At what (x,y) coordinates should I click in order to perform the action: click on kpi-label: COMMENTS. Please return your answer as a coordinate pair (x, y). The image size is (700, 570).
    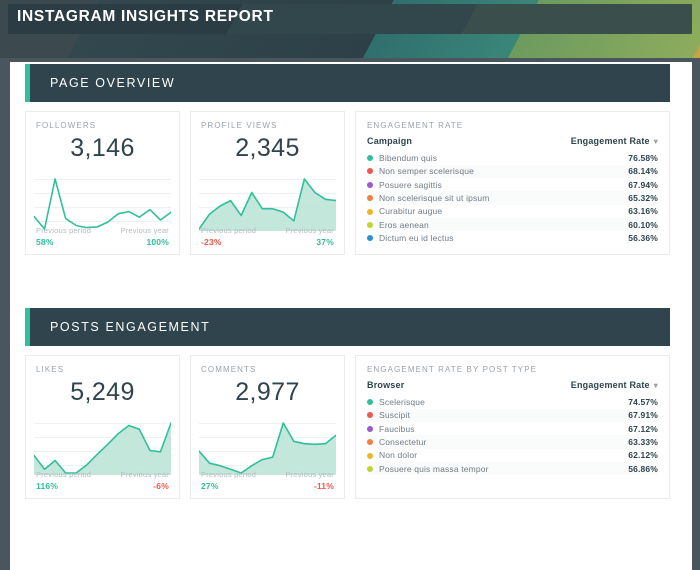
    Looking at the image, I should click on (229, 369).